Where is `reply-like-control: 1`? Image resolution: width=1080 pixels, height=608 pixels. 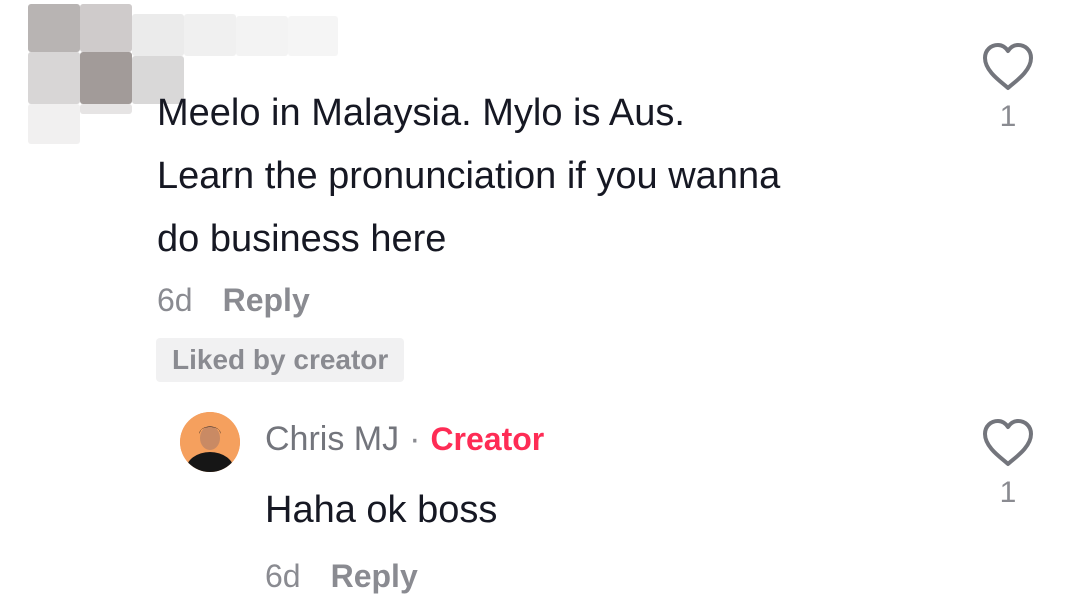 reply-like-control: 1 is located at coordinates (1008, 464).